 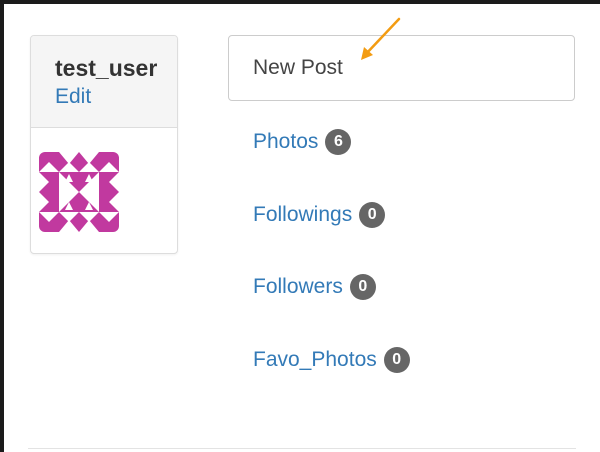 I want to click on profile-card-header: test_user Edit, so click(x=104, y=82).